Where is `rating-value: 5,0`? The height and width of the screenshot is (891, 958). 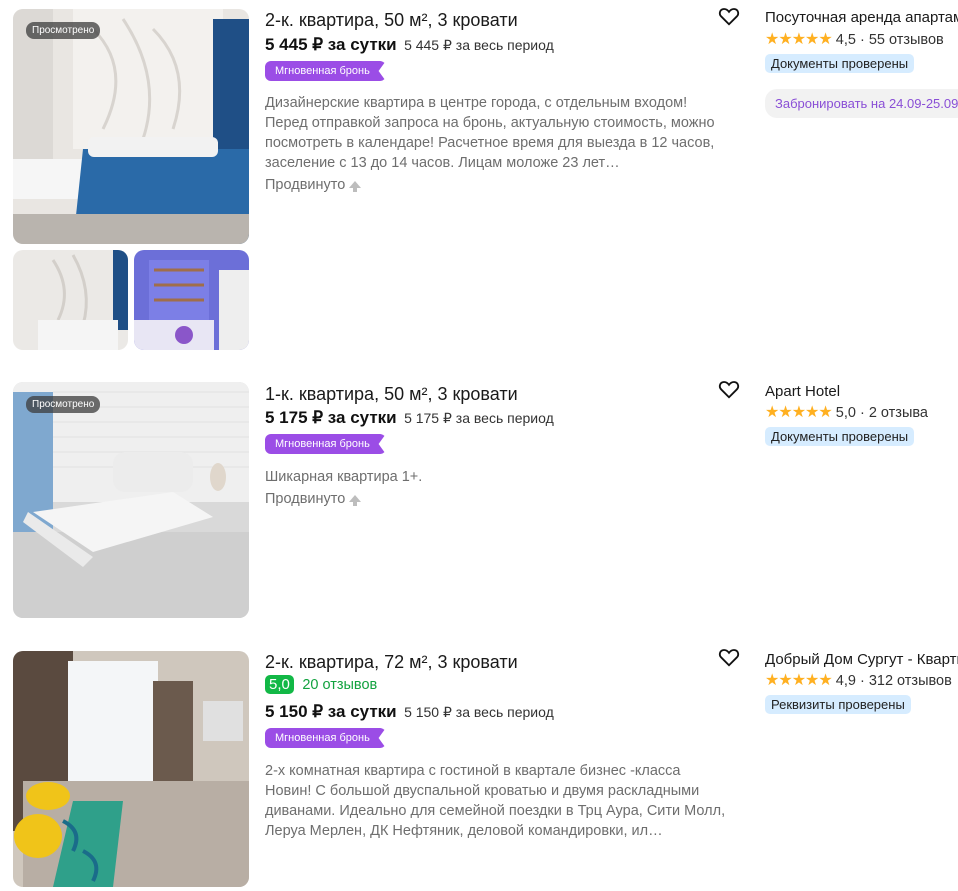 rating-value: 5,0 is located at coordinates (845, 413).